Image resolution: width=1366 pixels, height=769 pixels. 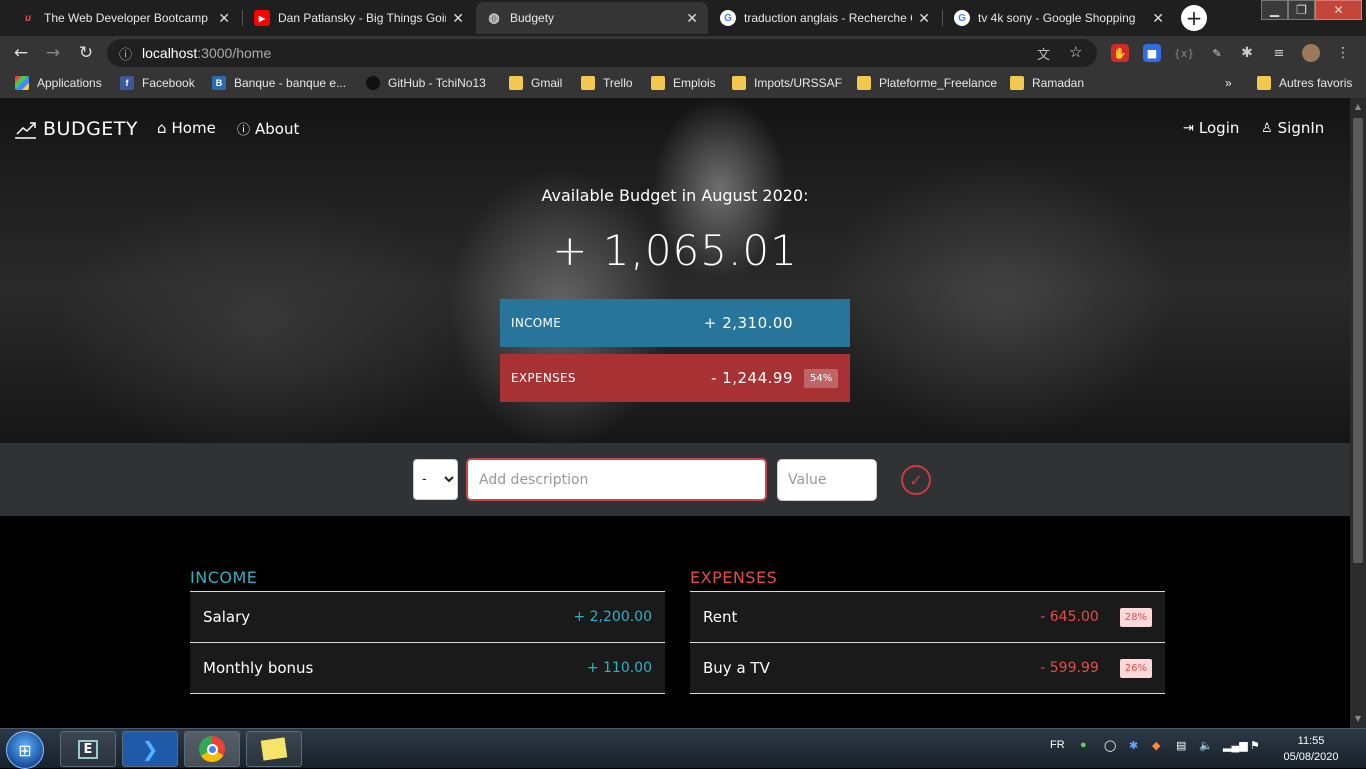 I want to click on tray-security-icon: ◆, so click(x=1156, y=745).